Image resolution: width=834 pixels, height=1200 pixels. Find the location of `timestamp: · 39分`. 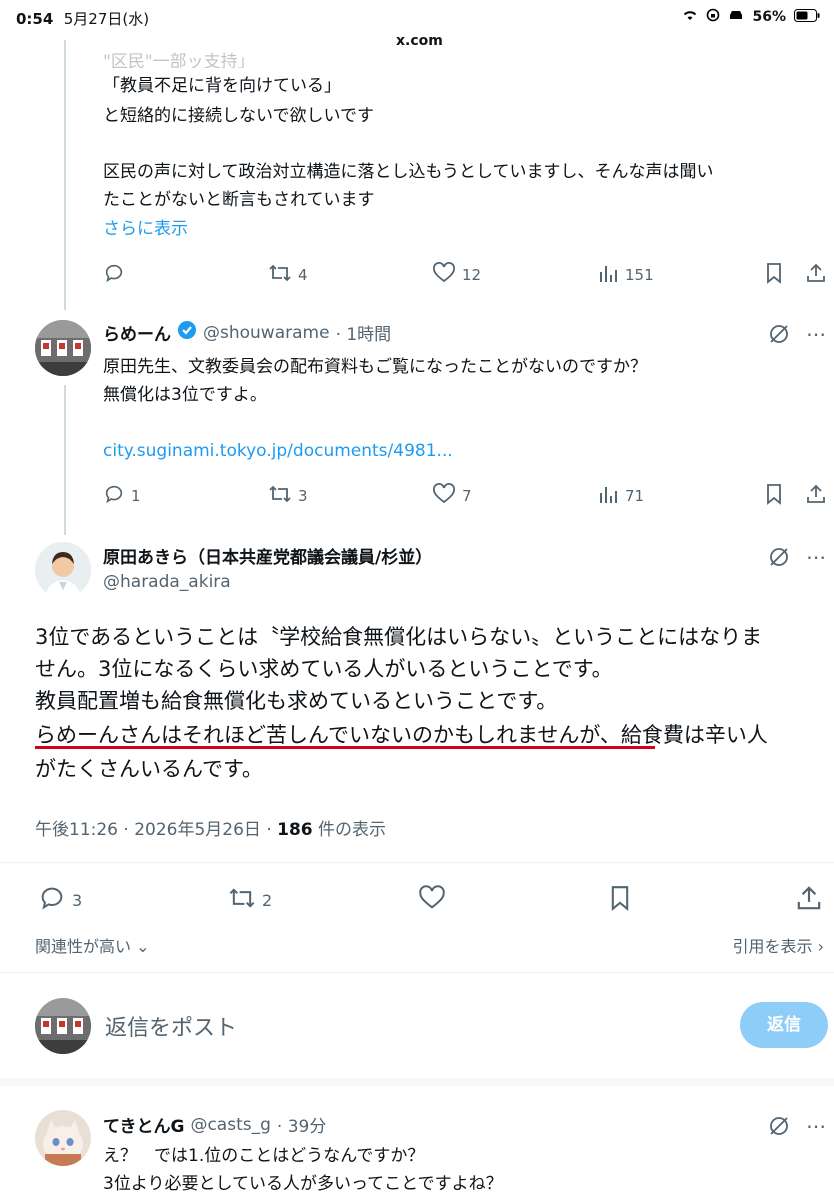

timestamp: · 39分 is located at coordinates (301, 1124).